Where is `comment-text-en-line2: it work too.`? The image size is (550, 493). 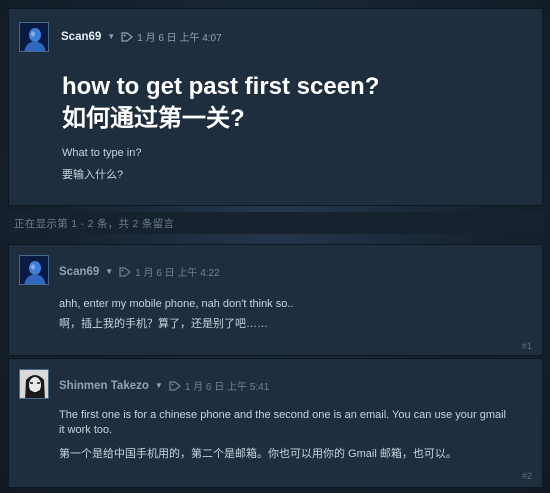
comment-text-en-line2: it work too. is located at coordinates (86, 430).